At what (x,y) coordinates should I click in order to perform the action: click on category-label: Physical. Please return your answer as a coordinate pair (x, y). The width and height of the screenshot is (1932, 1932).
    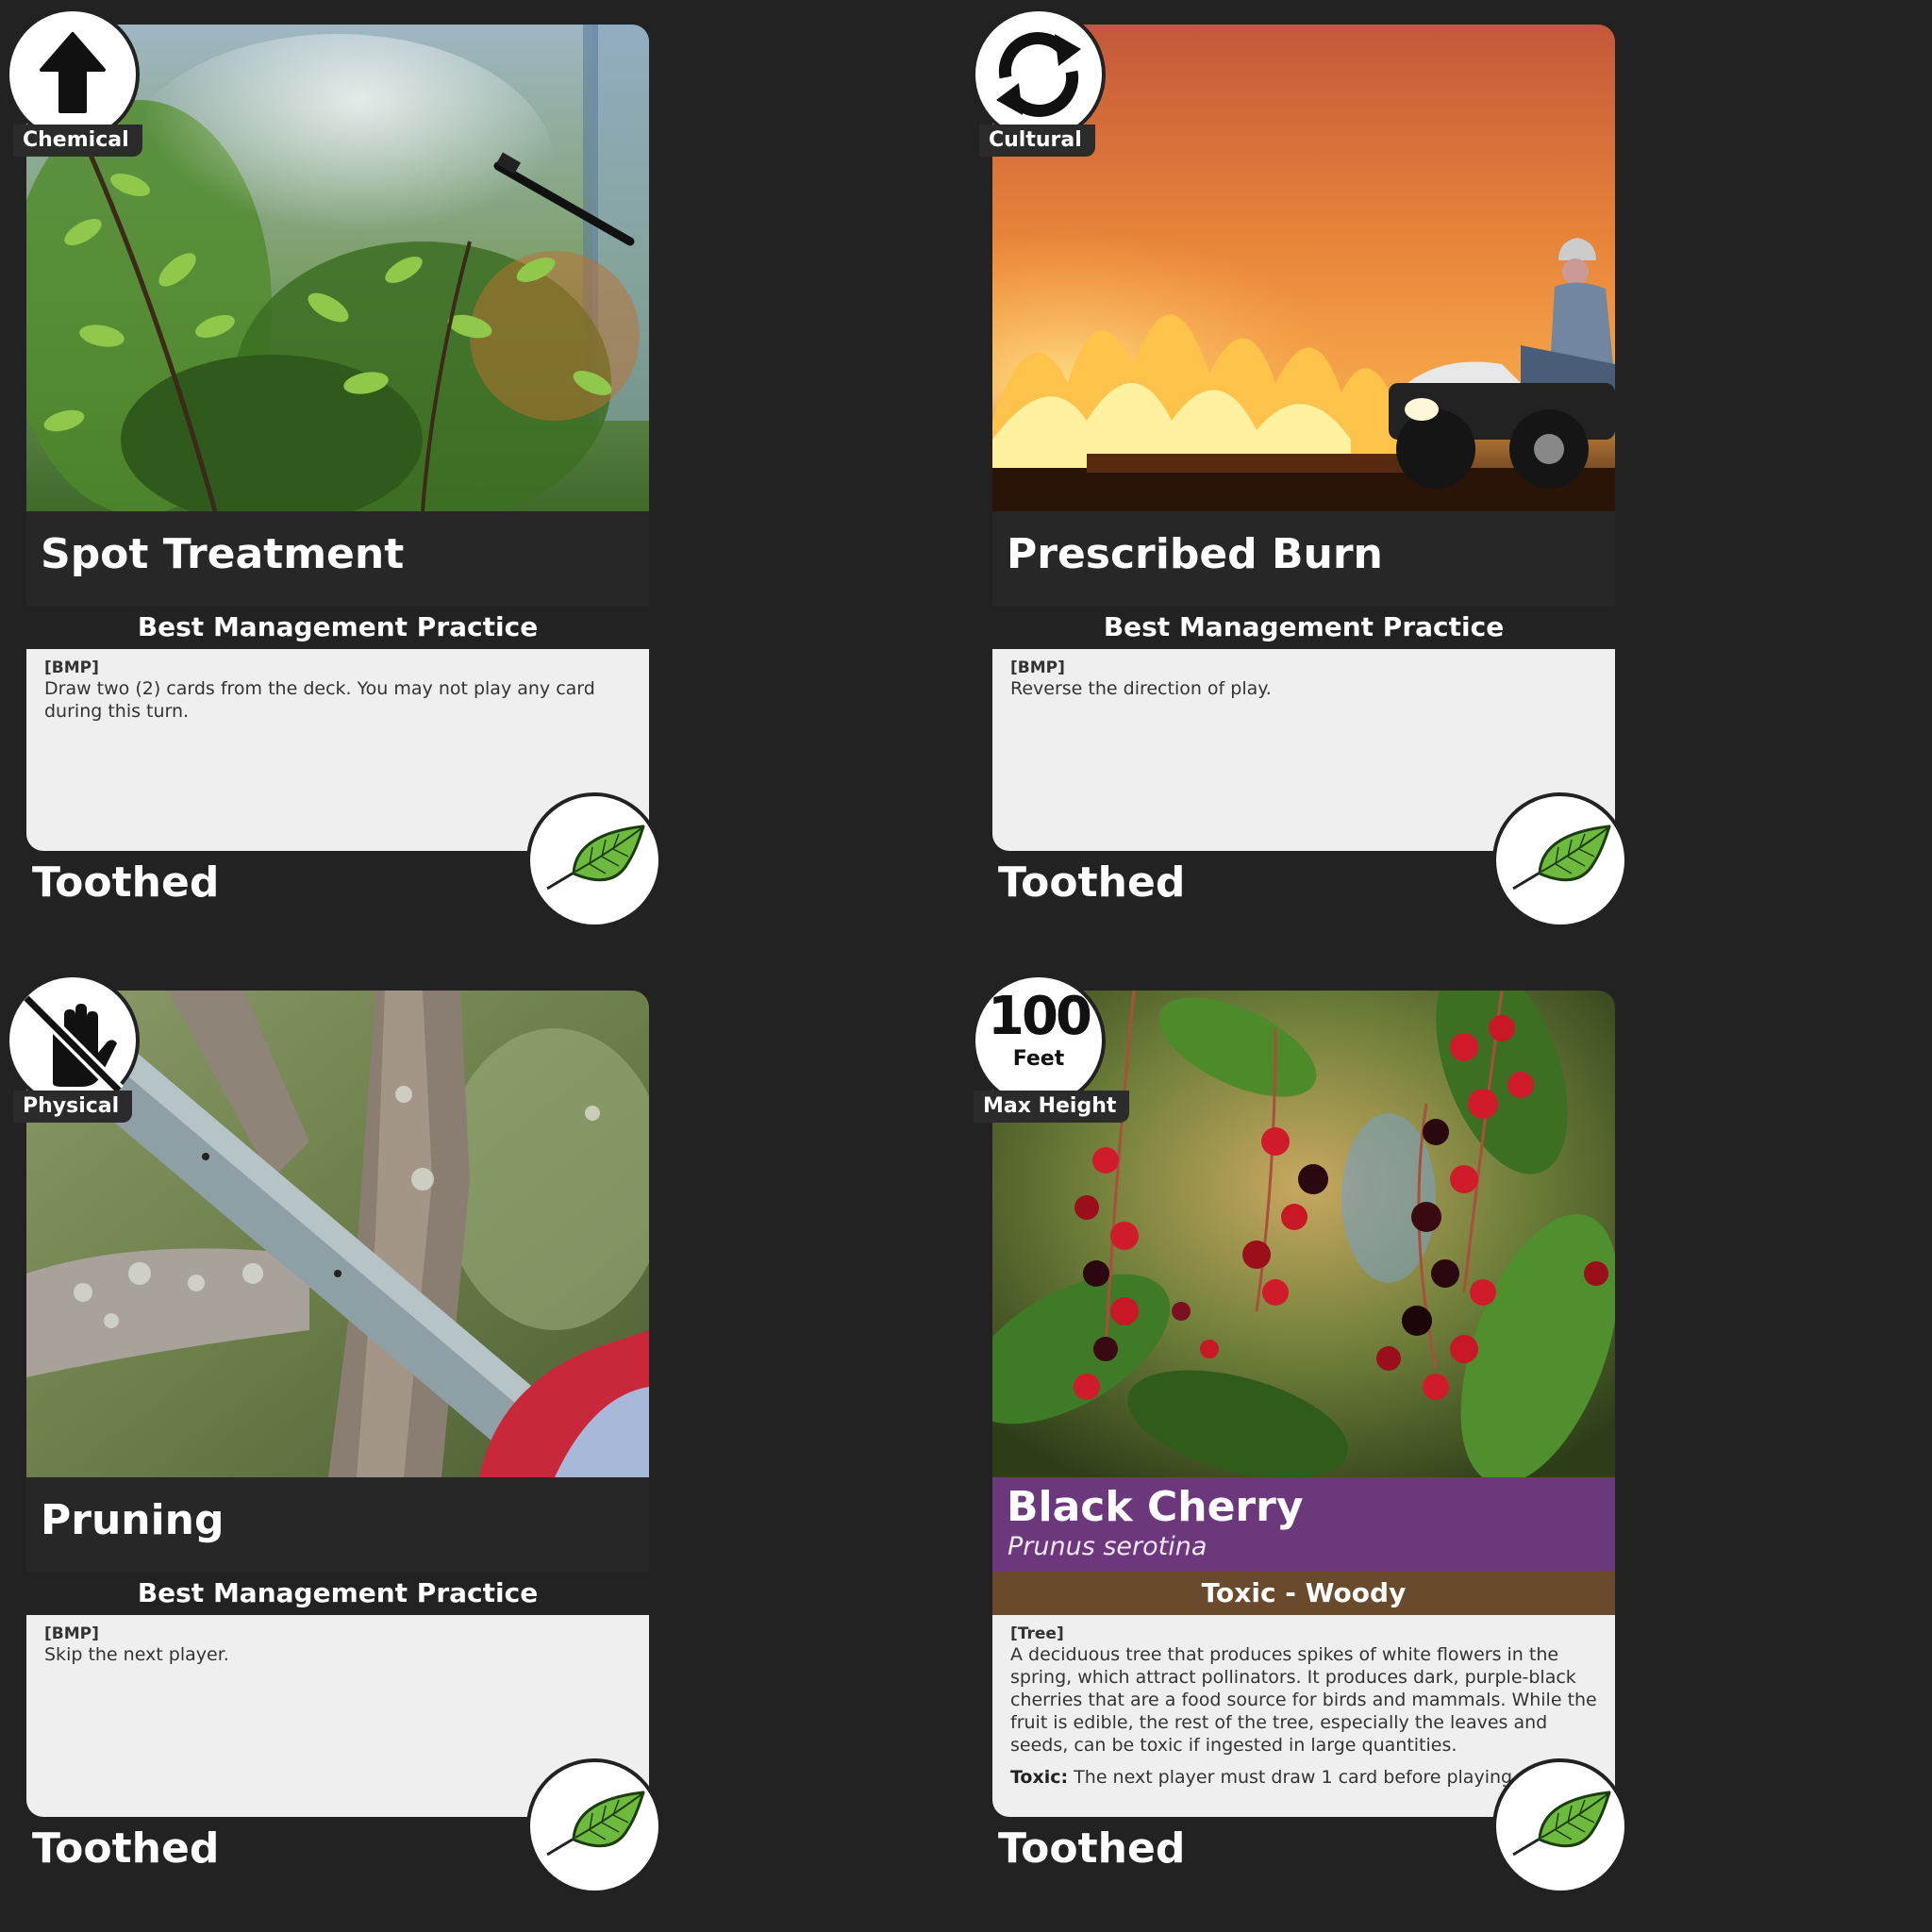
    Looking at the image, I should click on (73, 1107).